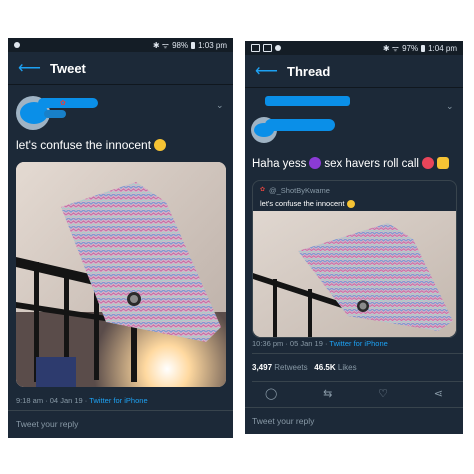 This screenshot has height=474, width=474. Describe the element at coordinates (350, 163) in the screenshot. I see `tweet-text: Haha yess sex havers roll call` at that location.